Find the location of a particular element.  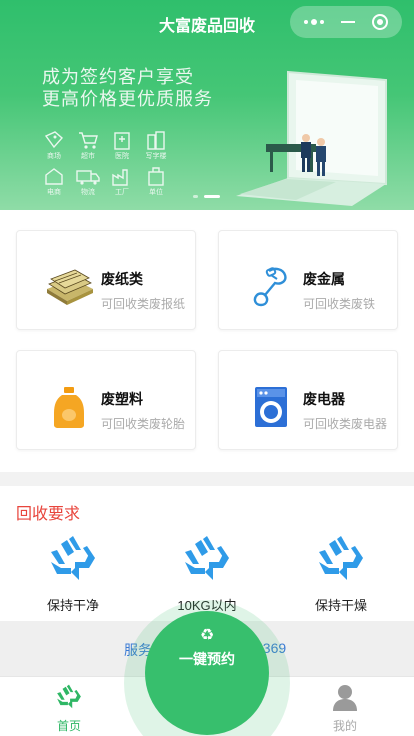

category-name: 废电器 is located at coordinates (324, 399).